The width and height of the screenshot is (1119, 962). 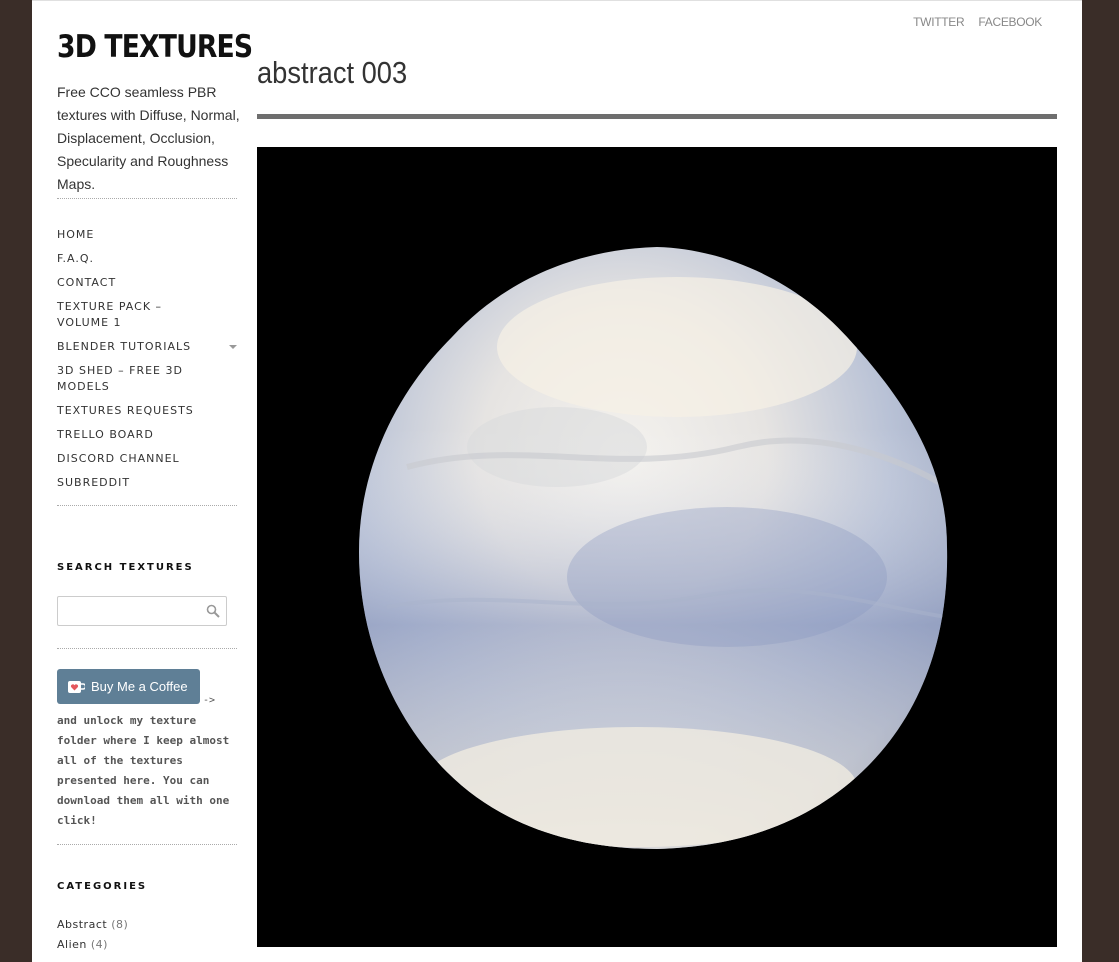 I want to click on nav-item-texture-pack: TEXTURE PACK – VOLUME 1, so click(x=147, y=315).